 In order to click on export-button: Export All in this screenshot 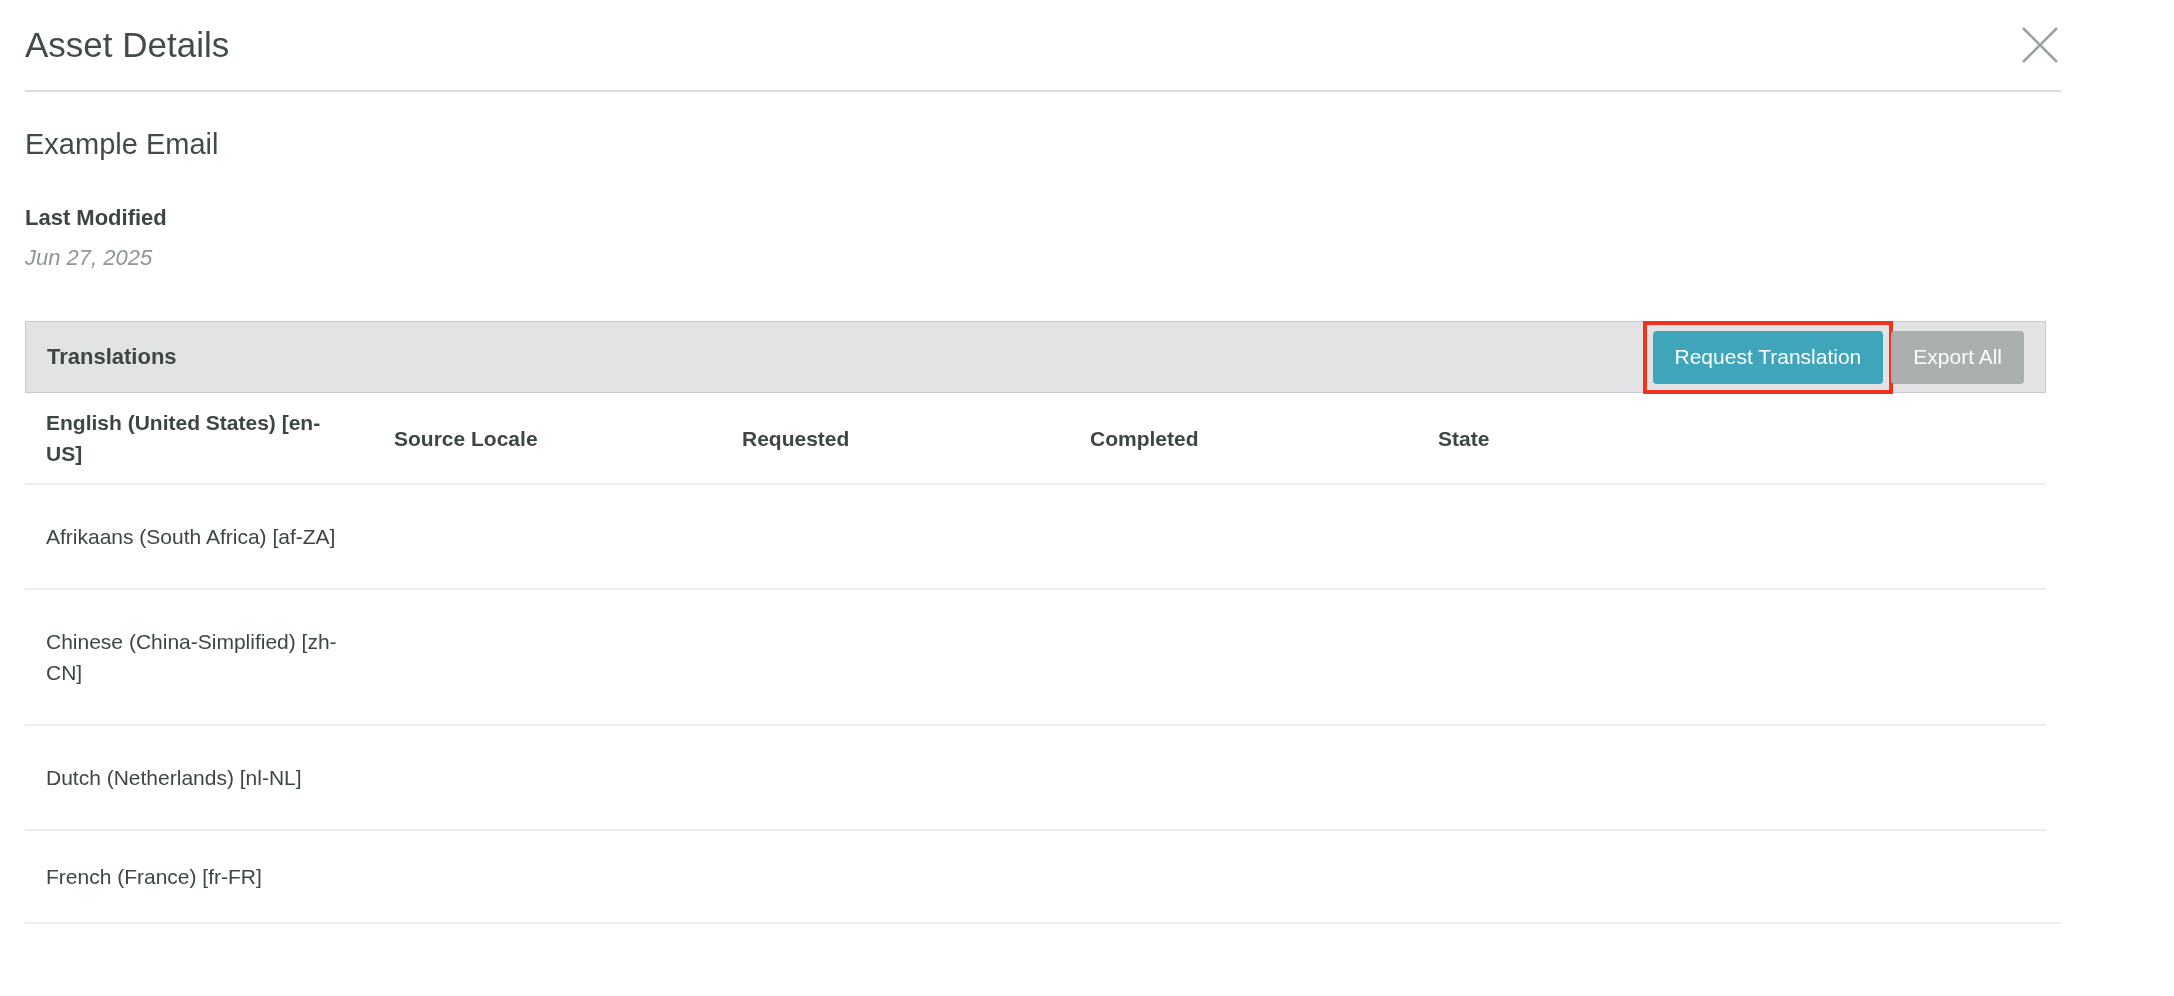, I will do `click(1957, 357)`.